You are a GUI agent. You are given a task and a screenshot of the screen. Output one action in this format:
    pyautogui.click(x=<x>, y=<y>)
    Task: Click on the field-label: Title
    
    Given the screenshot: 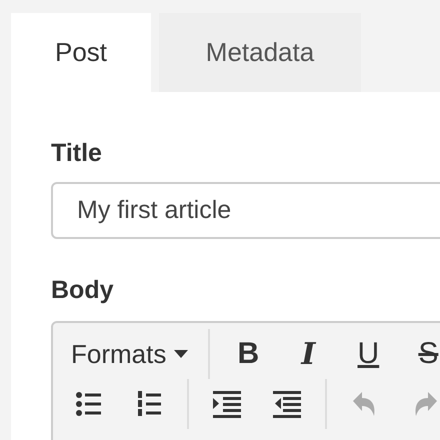 What is the action you would take?
    pyautogui.click(x=76, y=153)
    